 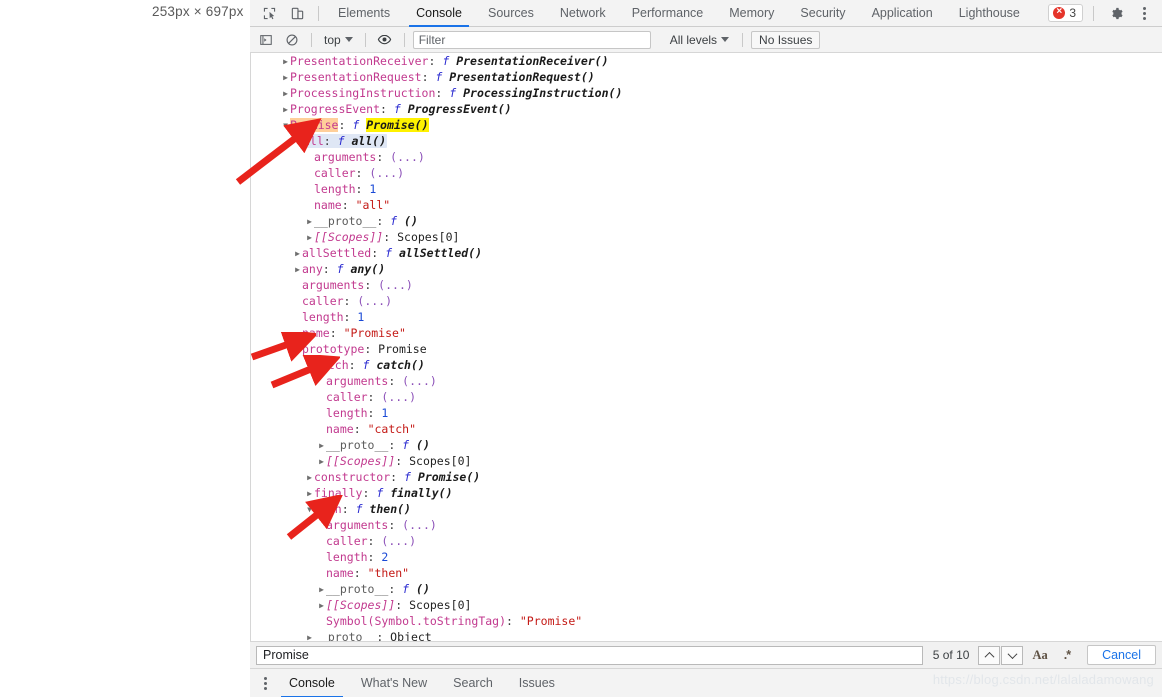 I want to click on gear-icon, so click(x=1116, y=13).